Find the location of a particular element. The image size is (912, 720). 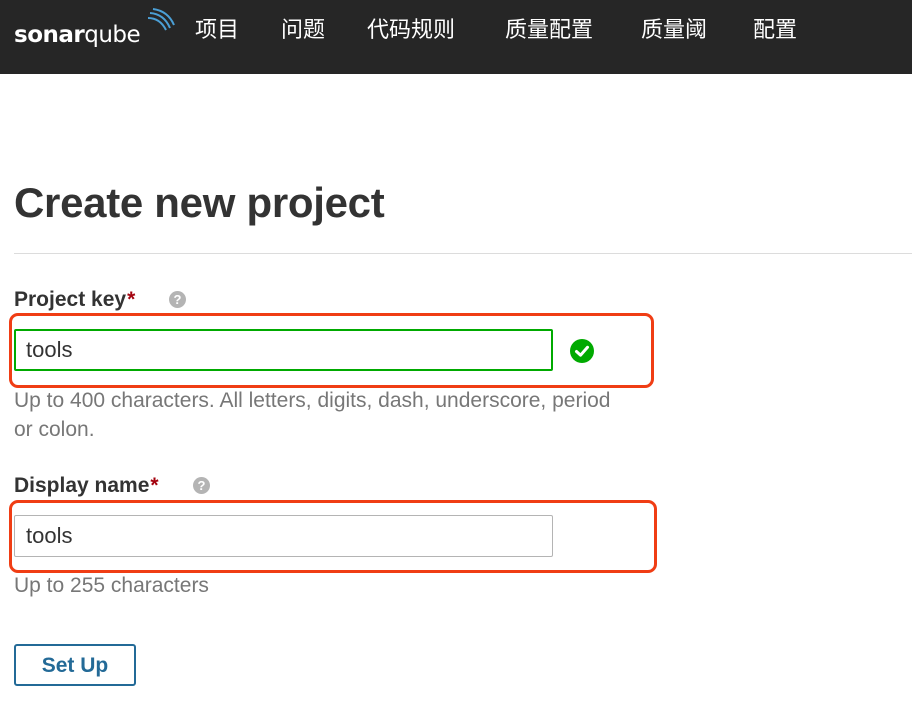

logo-text-bold: sonar is located at coordinates (49, 35).